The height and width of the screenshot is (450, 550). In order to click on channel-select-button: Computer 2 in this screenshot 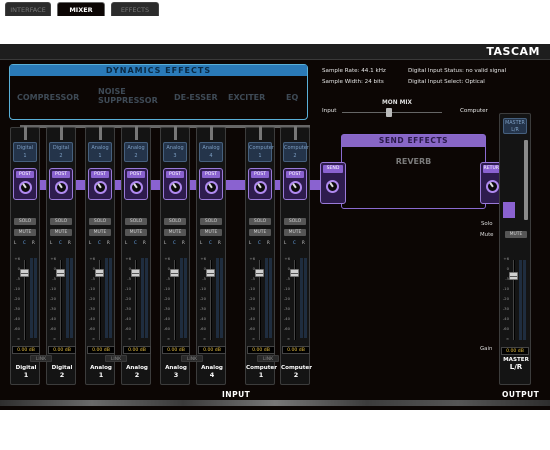, I will do `click(296, 152)`.